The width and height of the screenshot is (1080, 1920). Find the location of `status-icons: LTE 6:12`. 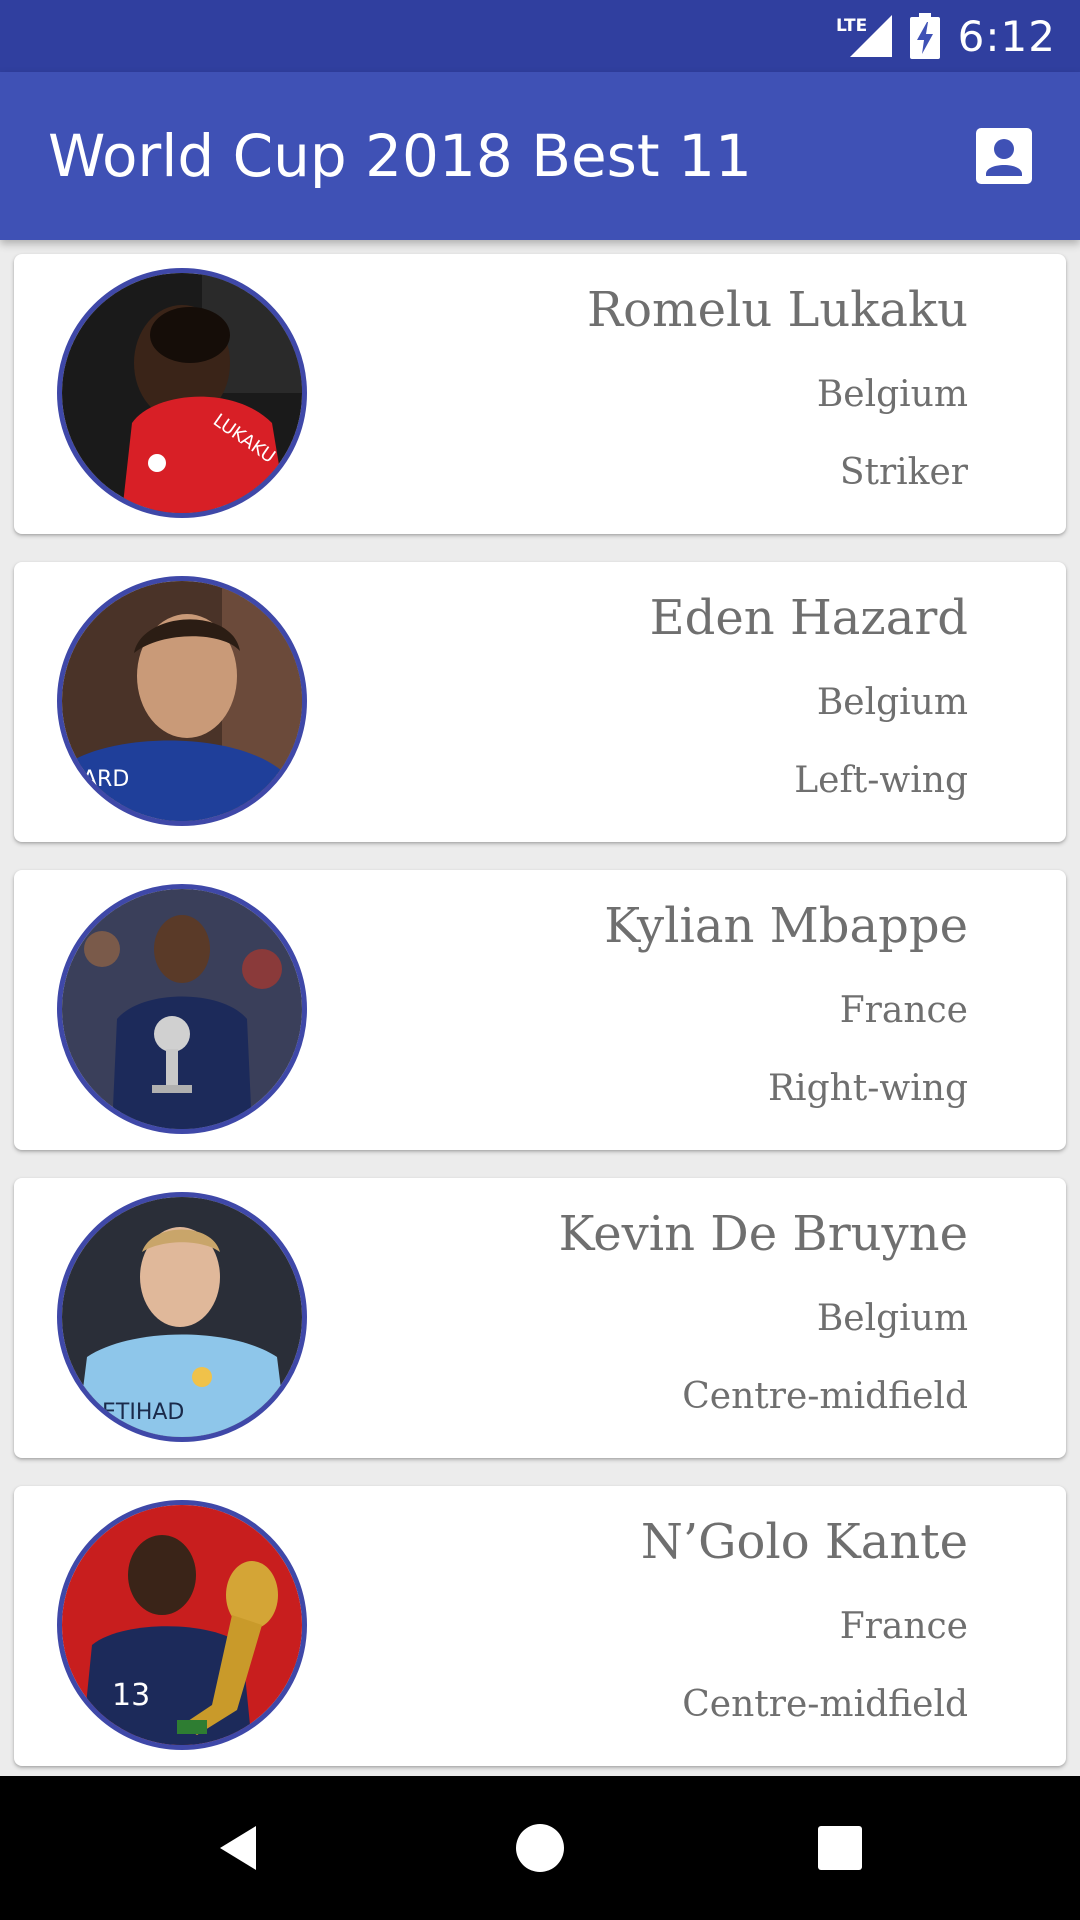

status-icons: LTE 6:12 is located at coordinates (946, 36).